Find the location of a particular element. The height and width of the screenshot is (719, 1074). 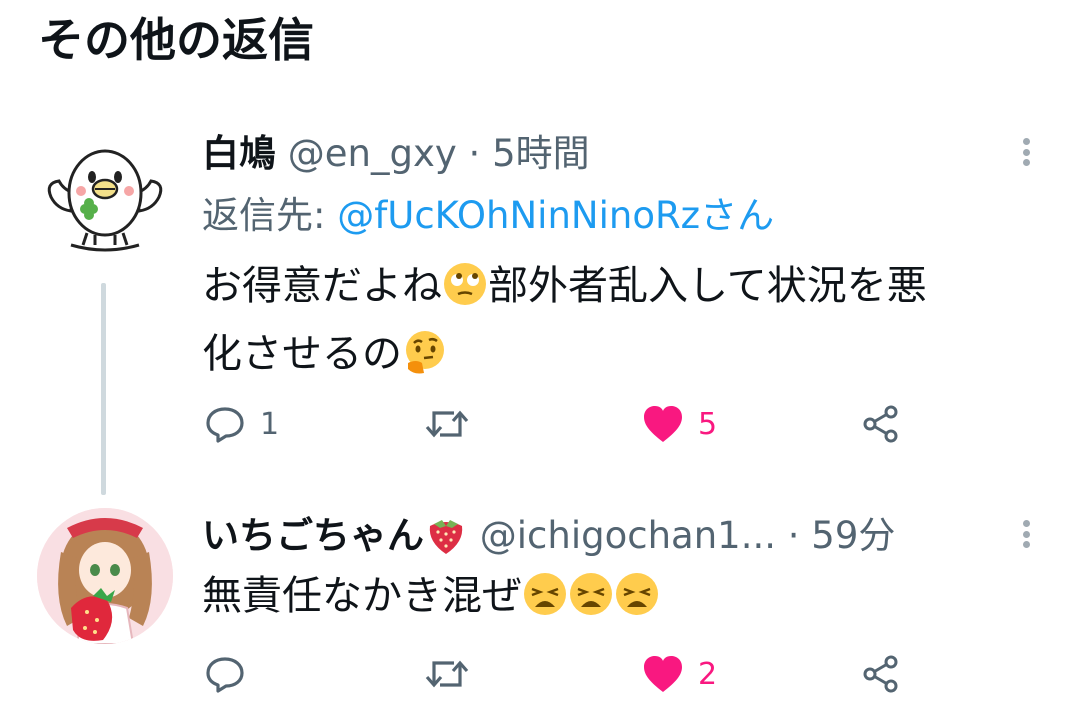

reply-button: 1 is located at coordinates (241, 424).